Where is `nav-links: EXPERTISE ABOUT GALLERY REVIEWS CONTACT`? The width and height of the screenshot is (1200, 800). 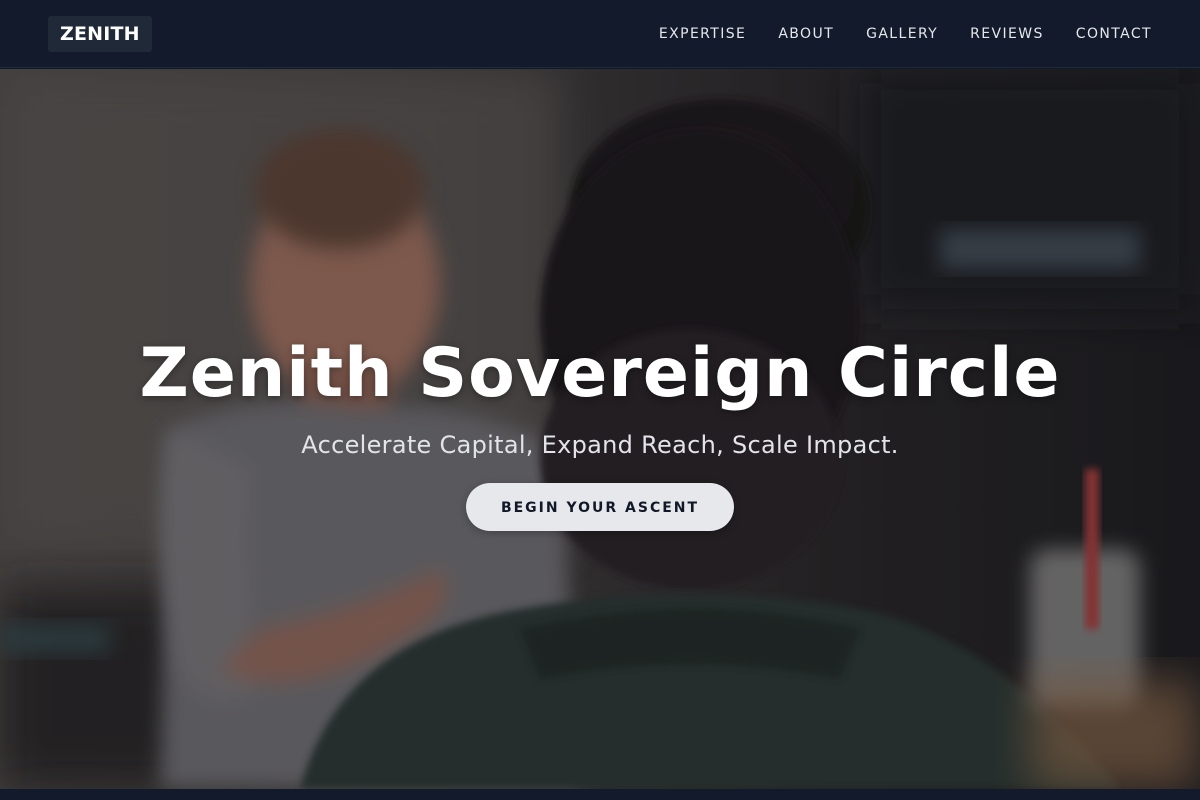 nav-links: EXPERTISE ABOUT GALLERY REVIEWS CONTACT is located at coordinates (905, 34).